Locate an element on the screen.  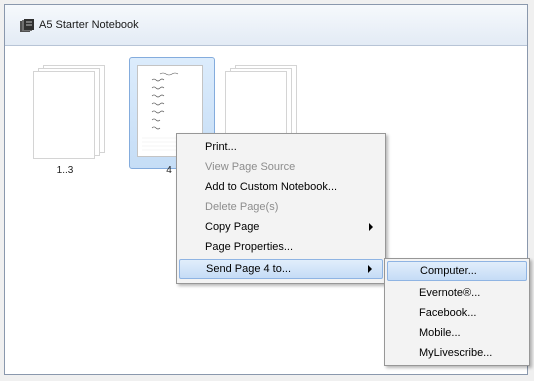
notebook-icon is located at coordinates (27, 25).